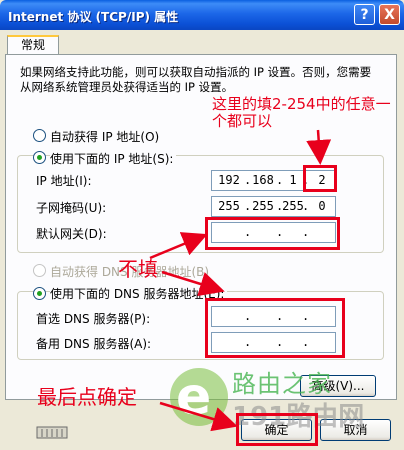 The width and height of the screenshot is (404, 450). Describe the element at coordinates (113, 158) in the screenshot. I see `manual-ip-label: 使用下面的 IP 地址(S):` at that location.